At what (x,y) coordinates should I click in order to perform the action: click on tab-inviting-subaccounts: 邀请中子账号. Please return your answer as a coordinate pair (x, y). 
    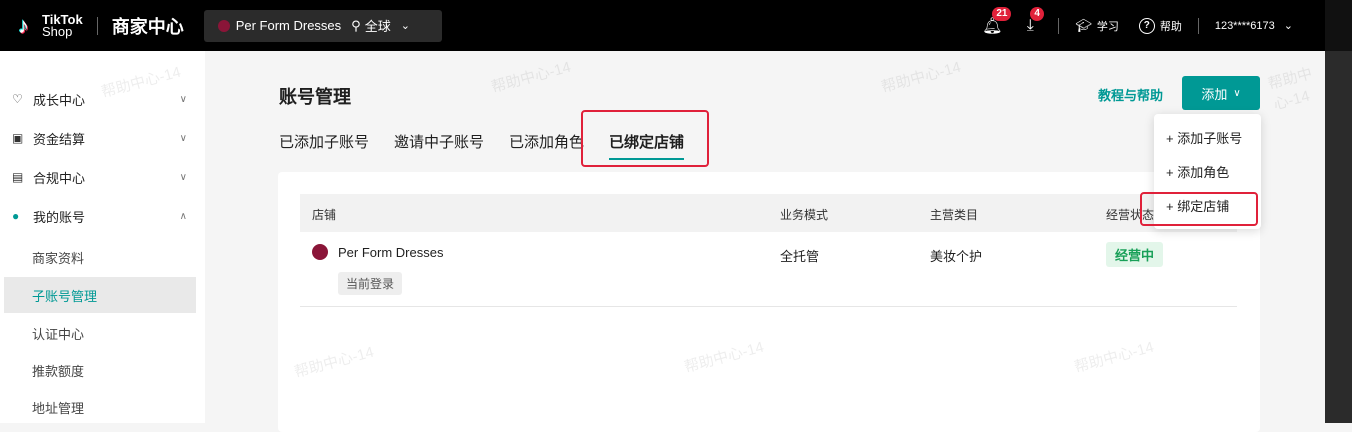
    Looking at the image, I should click on (439, 141).